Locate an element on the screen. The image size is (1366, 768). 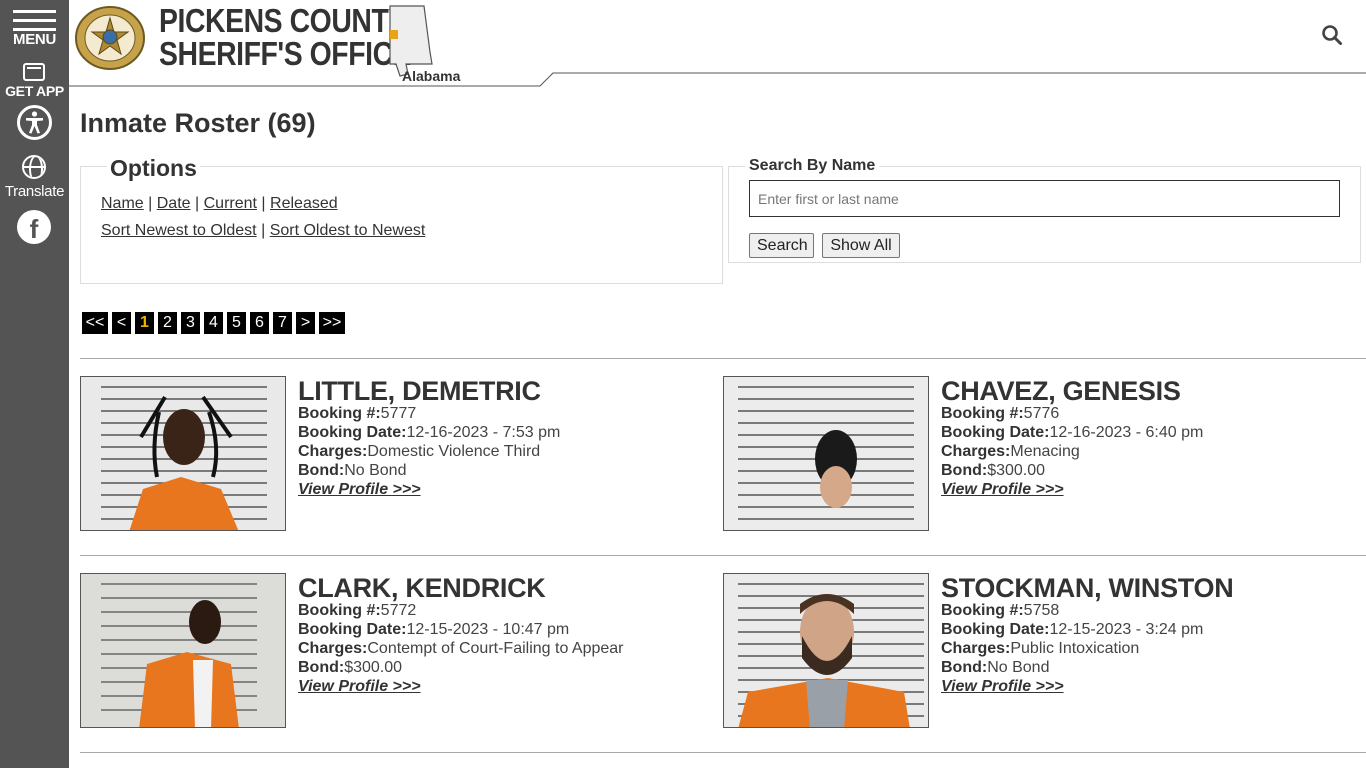
accessibility-button is located at coordinates (34, 124).